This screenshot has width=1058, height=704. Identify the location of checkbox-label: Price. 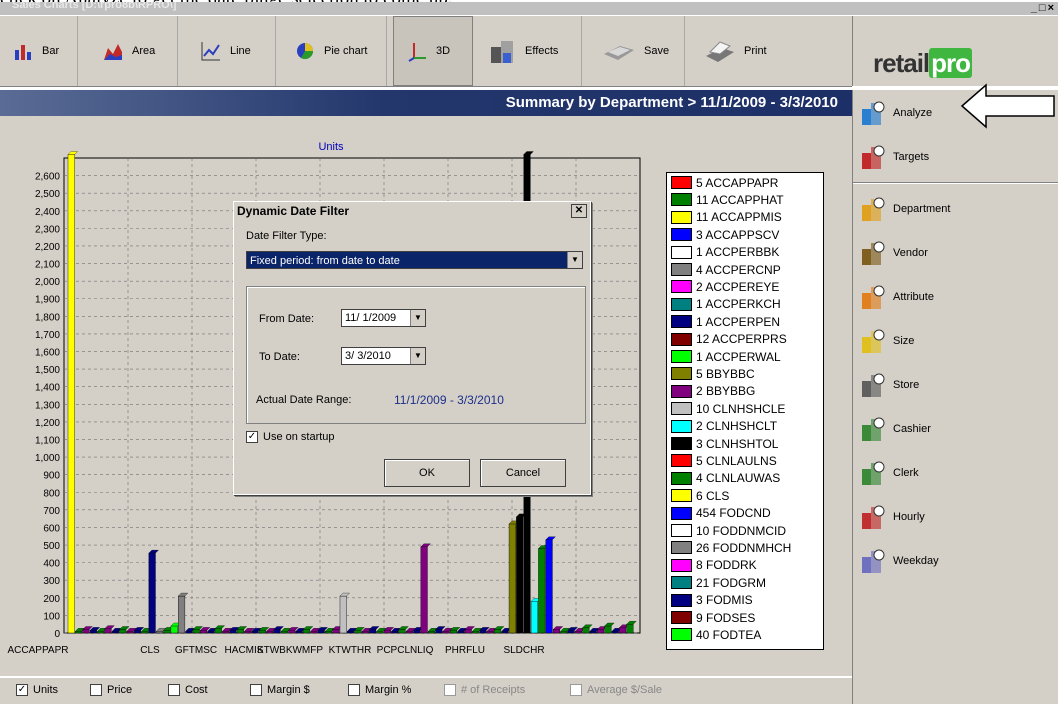
(120, 690).